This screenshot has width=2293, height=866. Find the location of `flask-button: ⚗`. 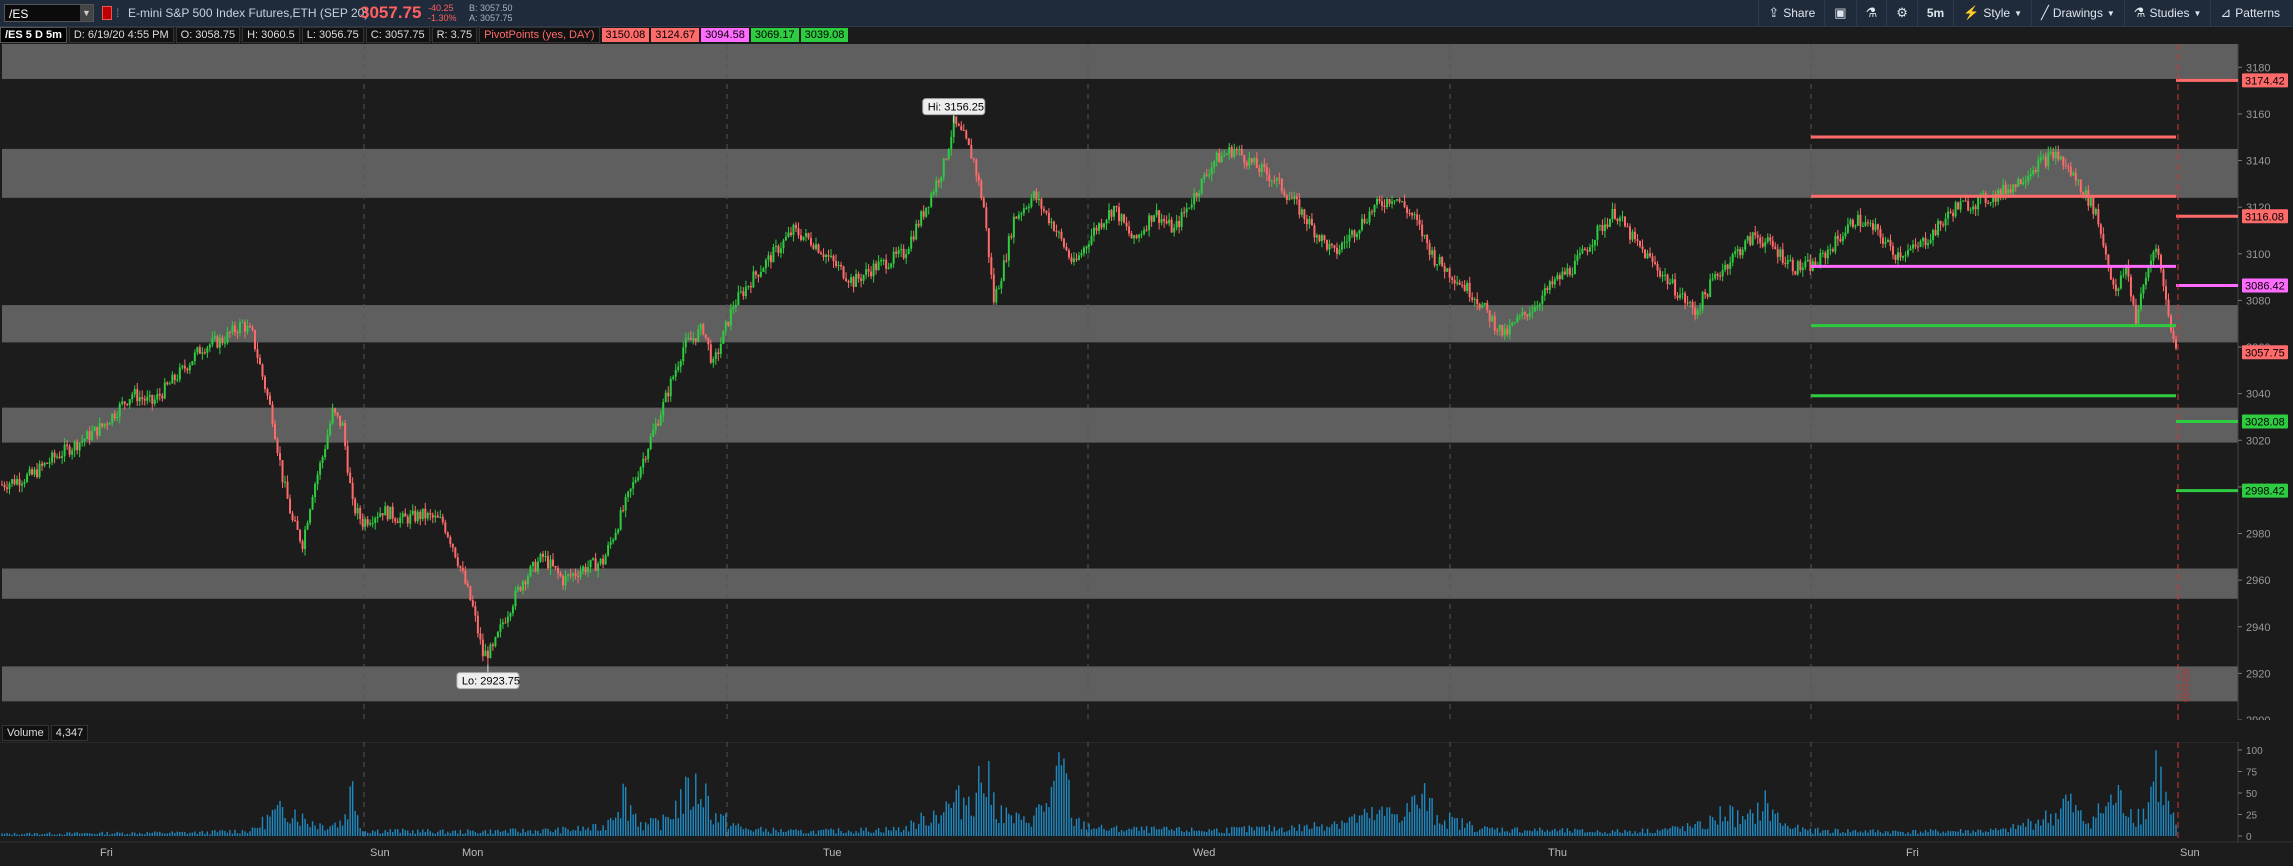

flask-button: ⚗ is located at coordinates (1871, 13).